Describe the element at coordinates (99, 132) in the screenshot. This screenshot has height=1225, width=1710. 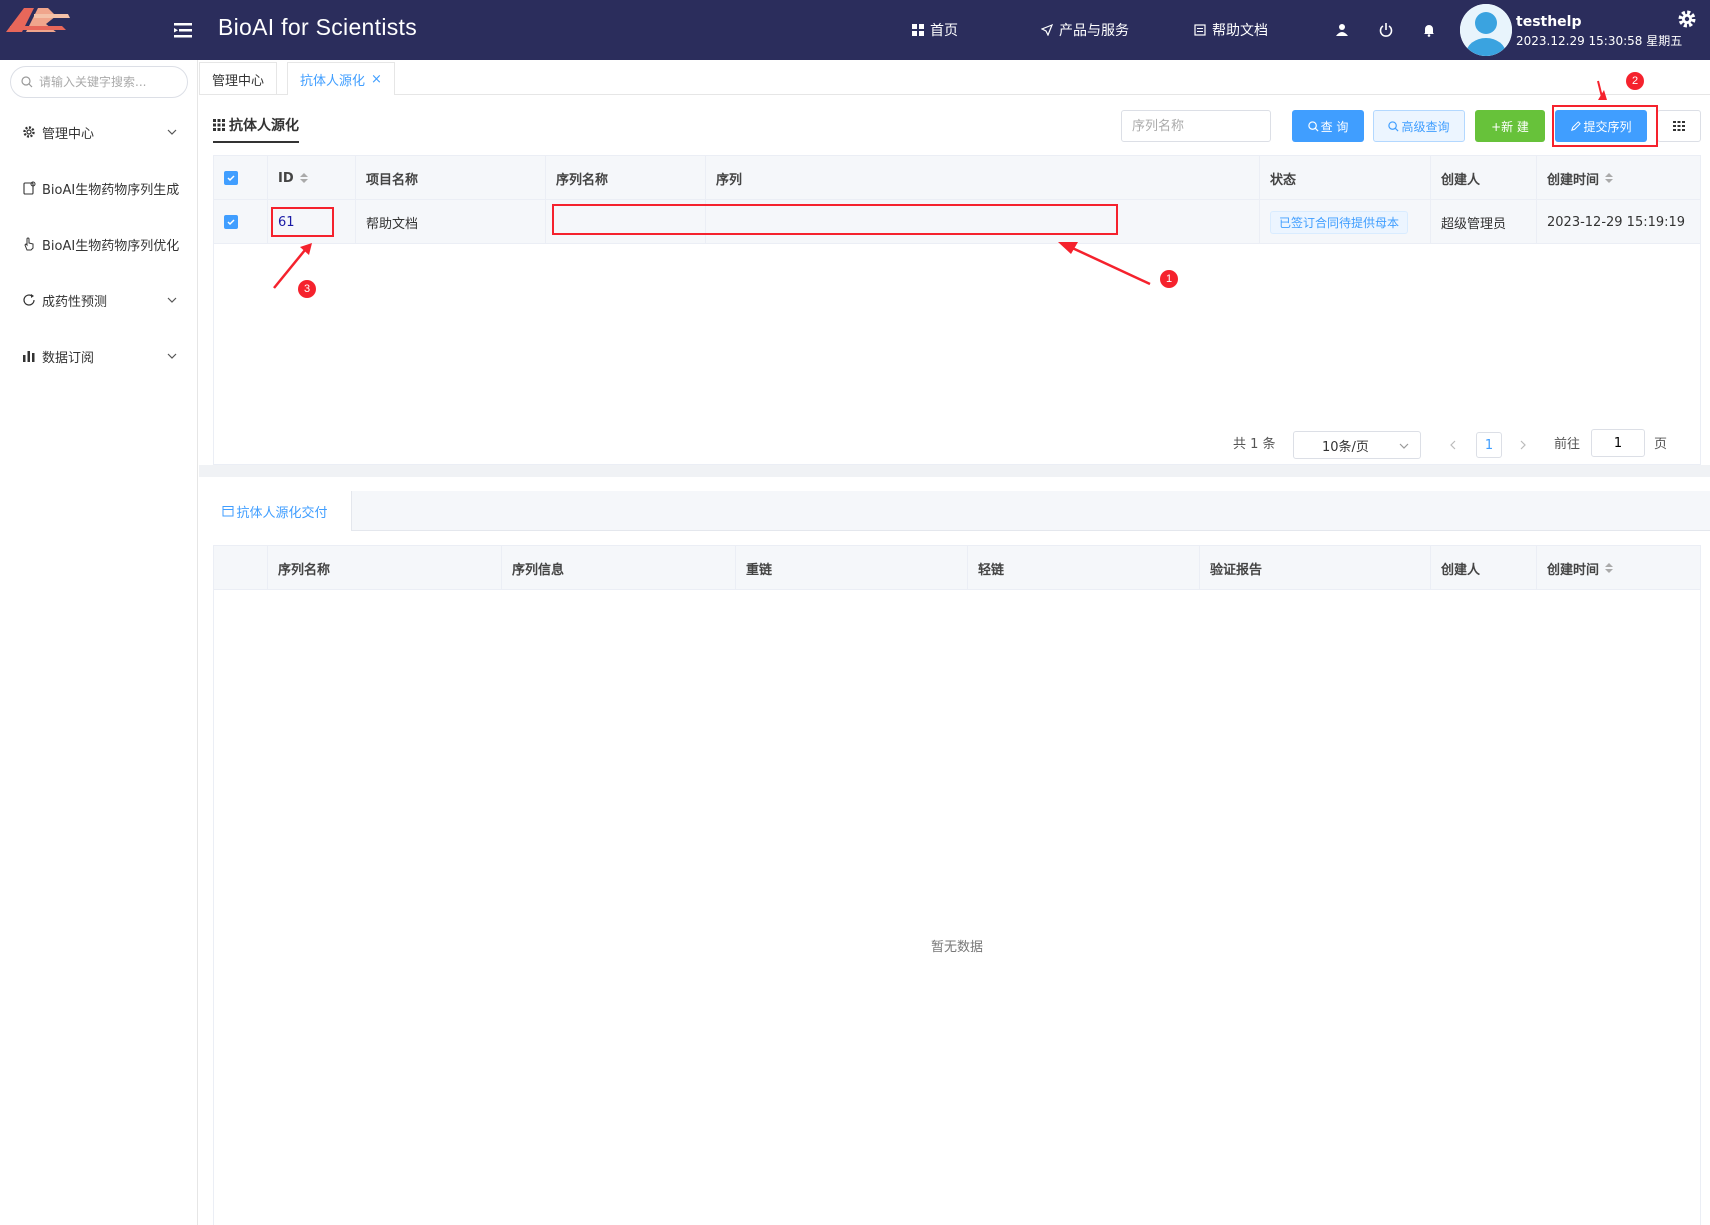
I see `sidebar-item-admin-center: 管理中心` at that location.